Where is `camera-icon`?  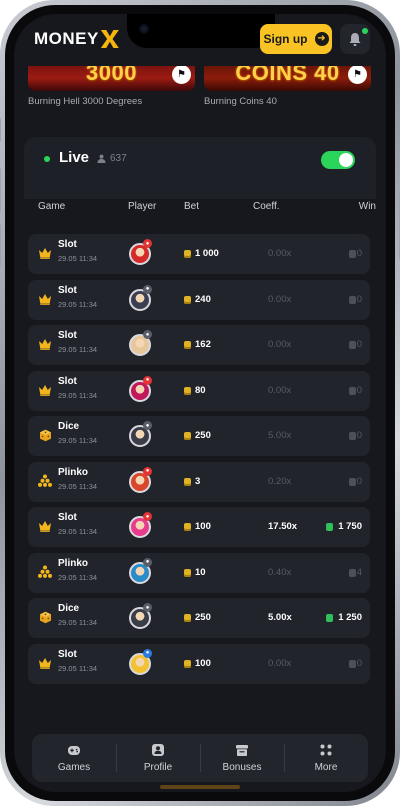 camera-icon is located at coordinates (144, 29).